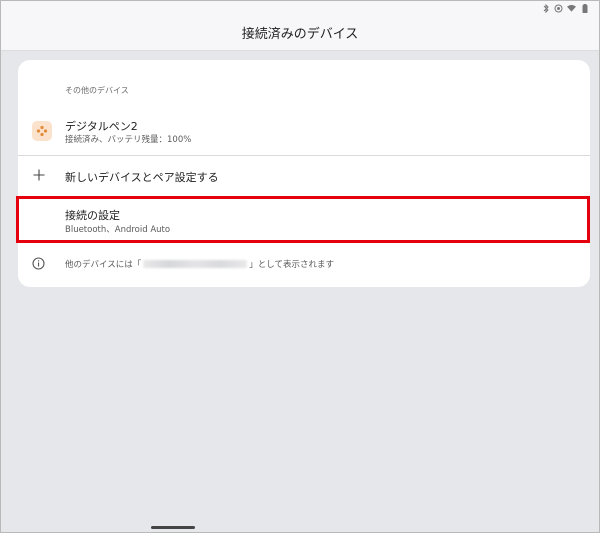 The image size is (600, 533). I want to click on connection-settings-subtitle: Bluetooth、Android Auto, so click(118, 230).